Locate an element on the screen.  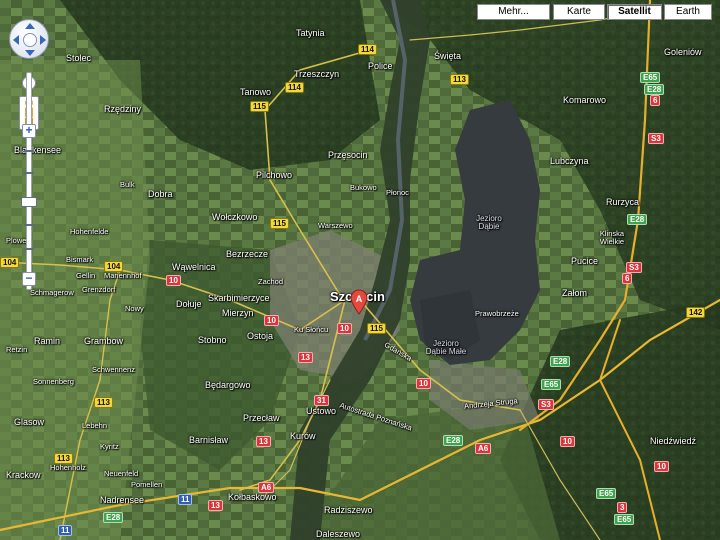
place-label: Gellin is located at coordinates (86, 275).